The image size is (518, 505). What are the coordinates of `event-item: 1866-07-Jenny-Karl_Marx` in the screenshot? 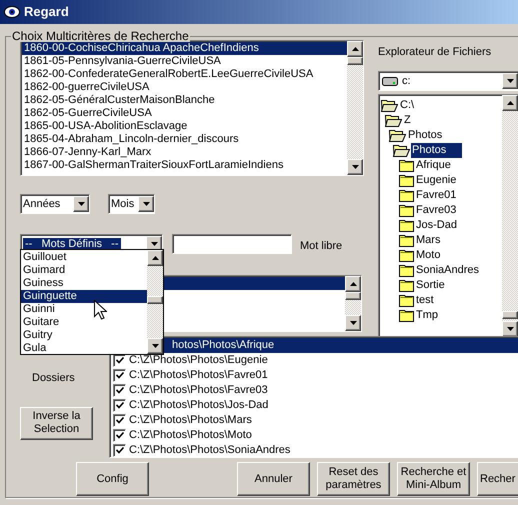 It's located at (184, 152).